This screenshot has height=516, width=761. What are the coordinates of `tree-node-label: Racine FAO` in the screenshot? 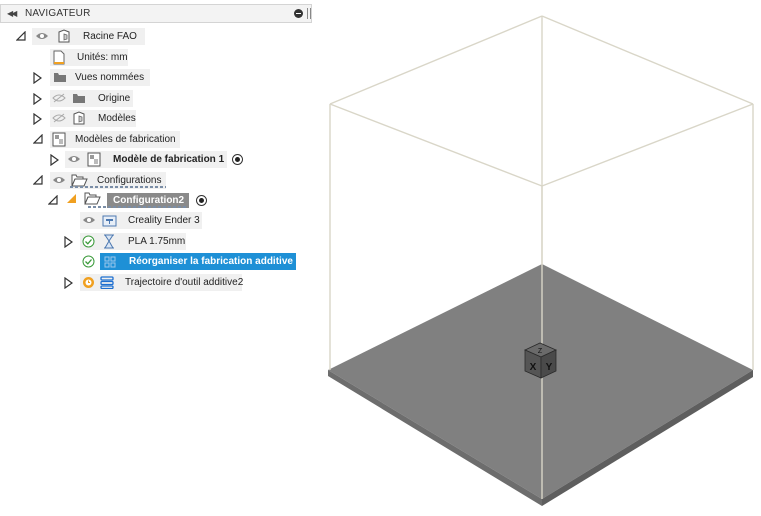 It's located at (110, 36).